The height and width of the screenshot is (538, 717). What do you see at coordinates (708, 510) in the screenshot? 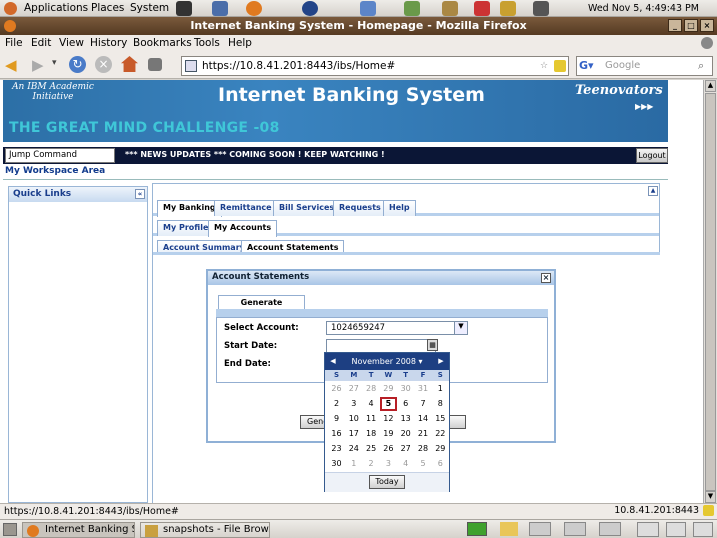
I see `status-lock-icon` at bounding box center [708, 510].